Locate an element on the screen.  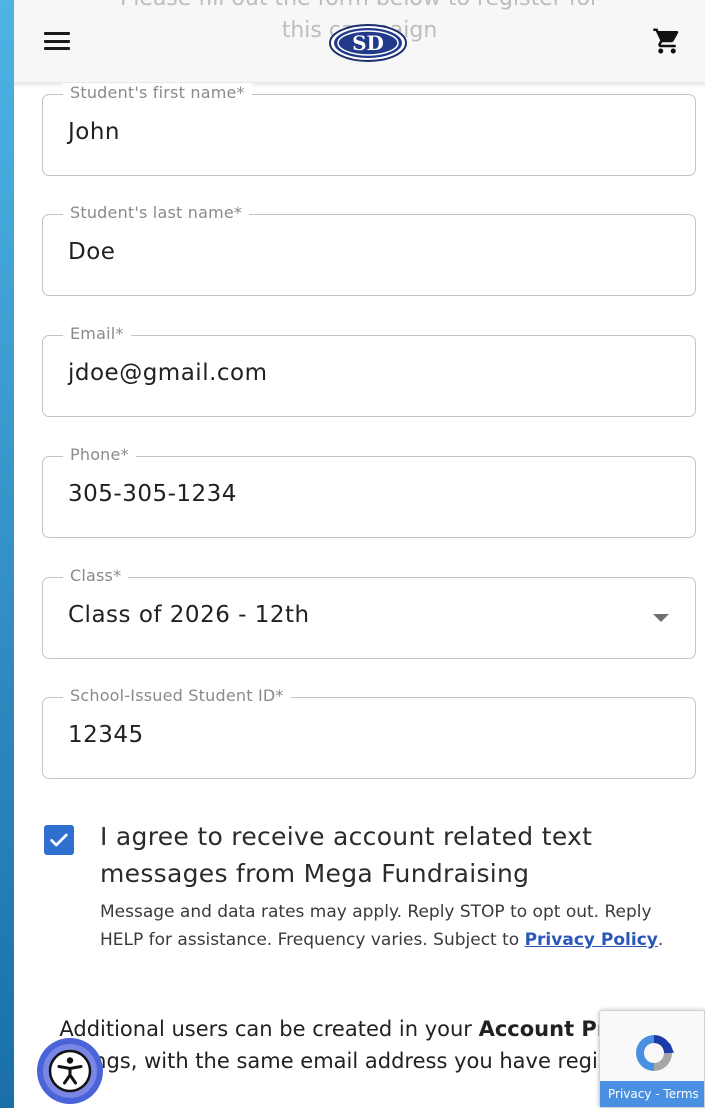
last-name-value: Doe is located at coordinates (91, 252).